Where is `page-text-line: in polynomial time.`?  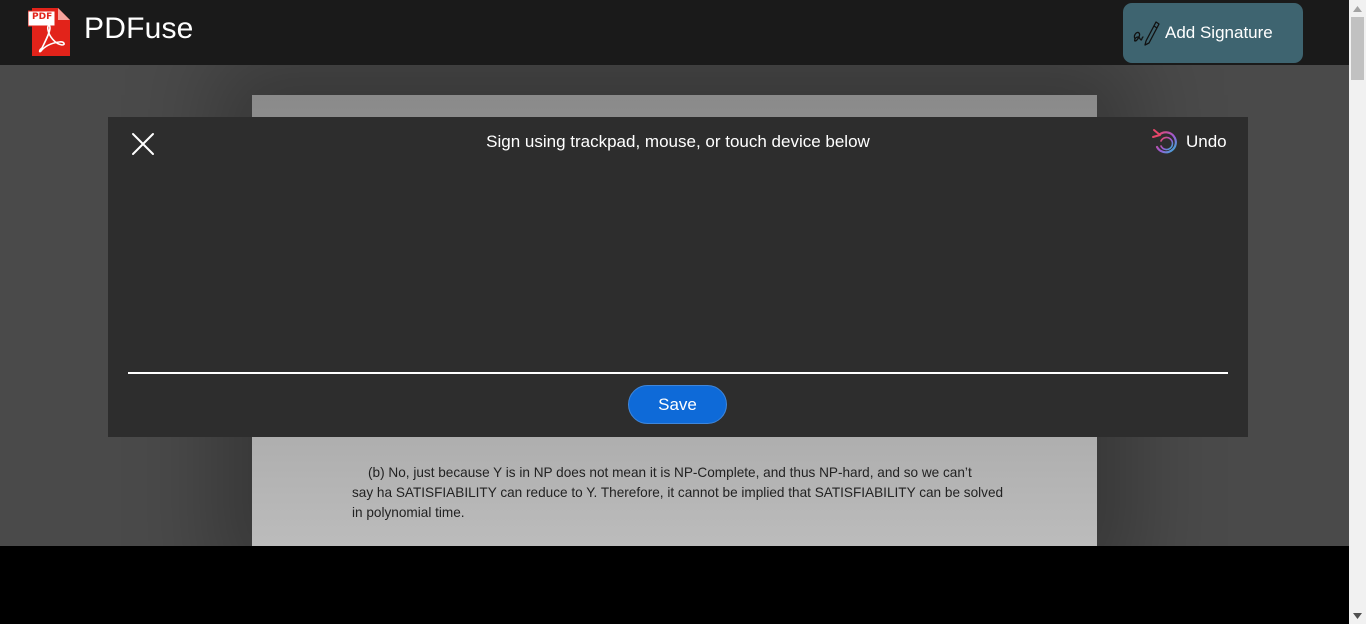 page-text-line: in polynomial time. is located at coordinates (408, 512).